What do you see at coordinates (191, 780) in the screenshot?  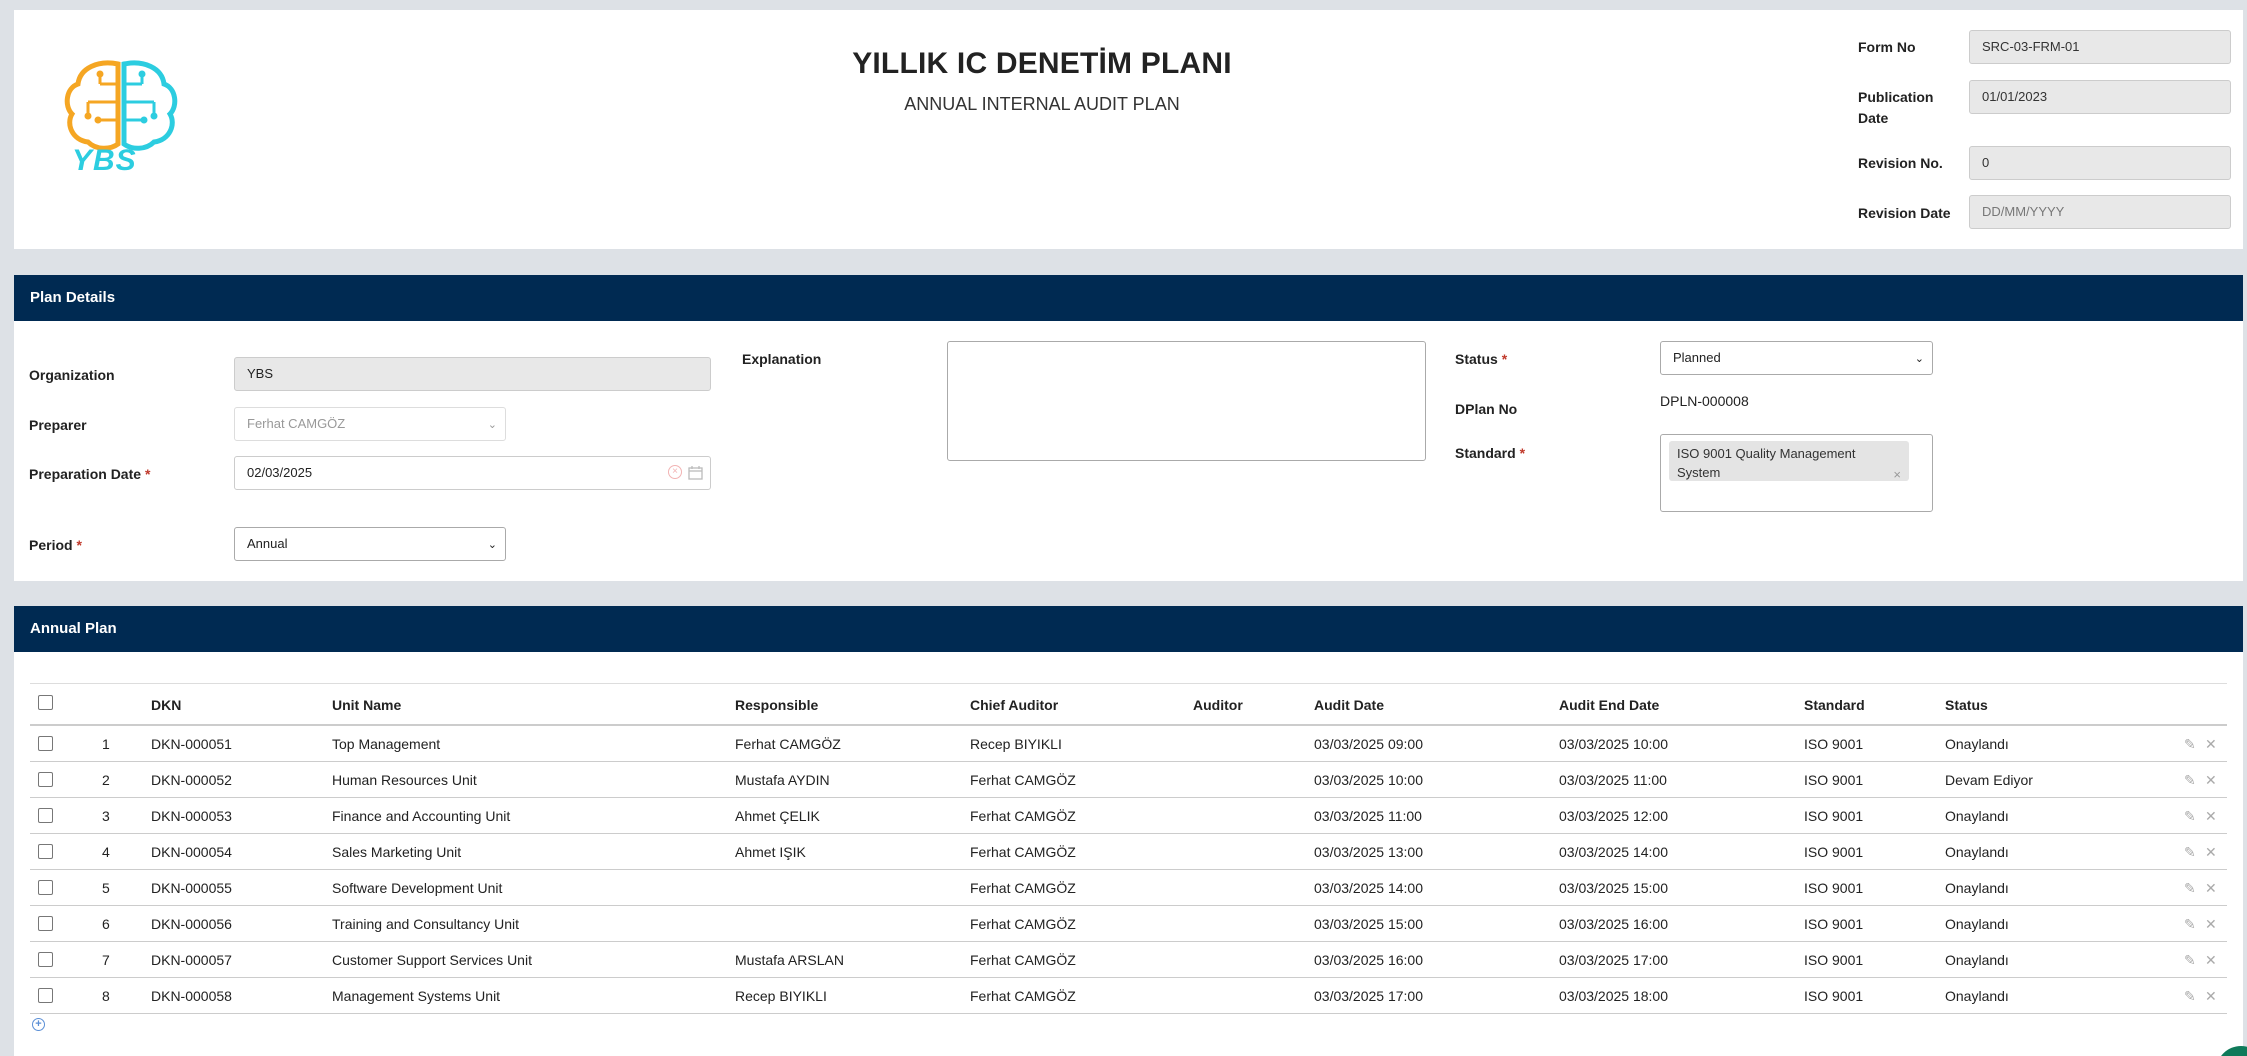 I see `row-dkn: DKN-000052` at bounding box center [191, 780].